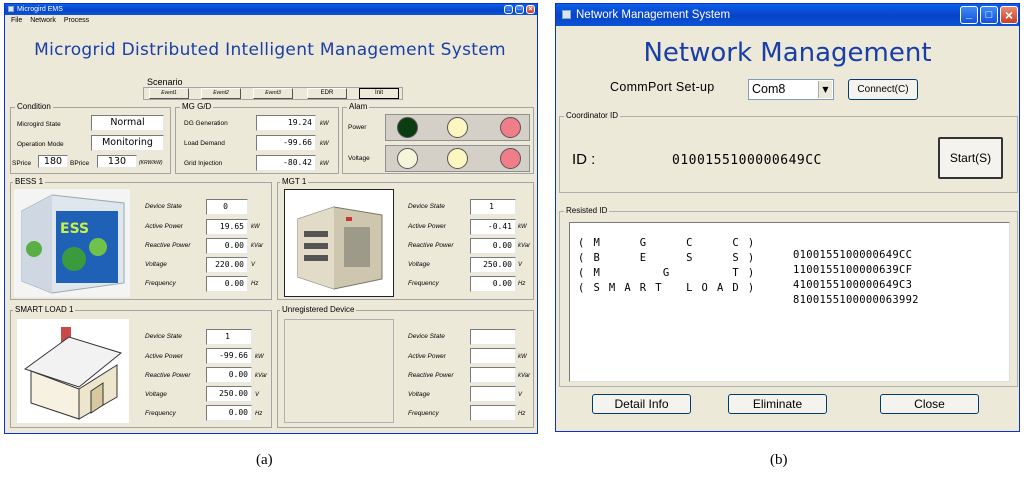 The image size is (1024, 478). Describe the element at coordinates (339, 243) in the screenshot. I see `microturbine-image` at that location.